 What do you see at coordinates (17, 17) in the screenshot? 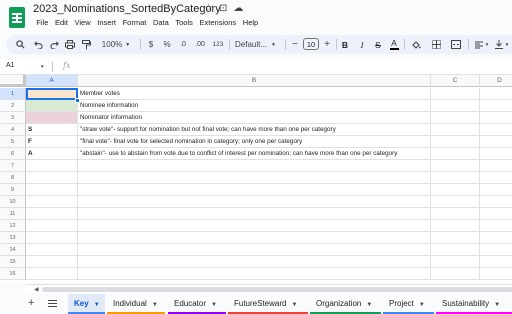
I see `sheets-logo-icon` at bounding box center [17, 17].